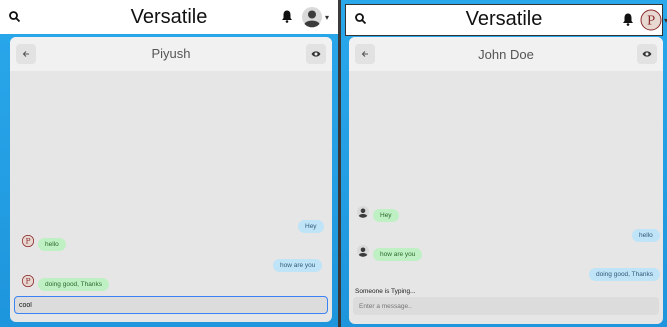 The width and height of the screenshot is (667, 327). I want to click on chat-header: John Doe, so click(506, 54).